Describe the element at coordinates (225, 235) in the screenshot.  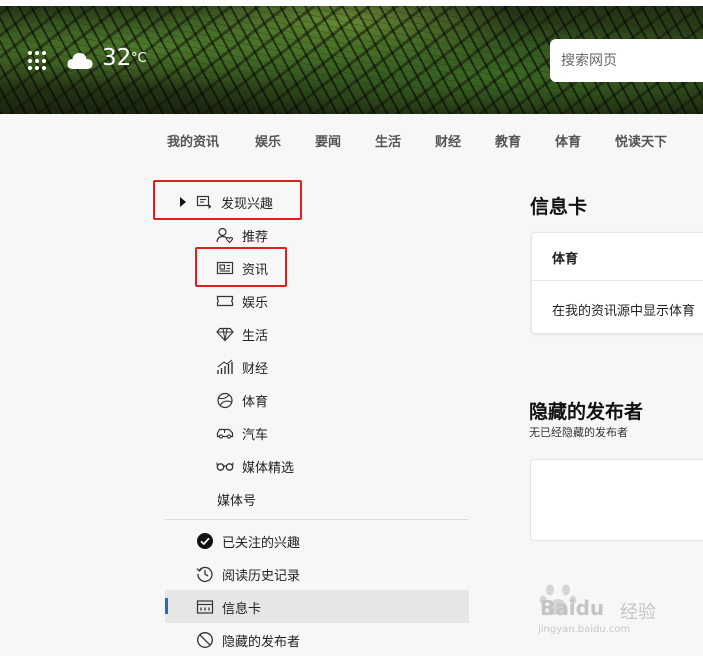
I see `user-heart-icon` at that location.